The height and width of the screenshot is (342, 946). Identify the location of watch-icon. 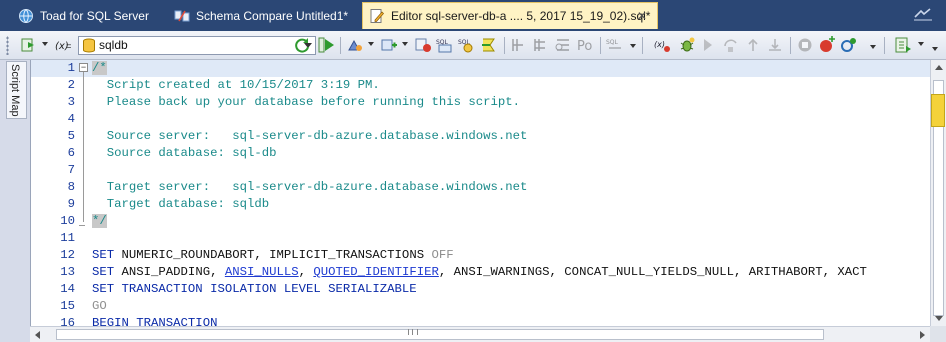
(849, 45).